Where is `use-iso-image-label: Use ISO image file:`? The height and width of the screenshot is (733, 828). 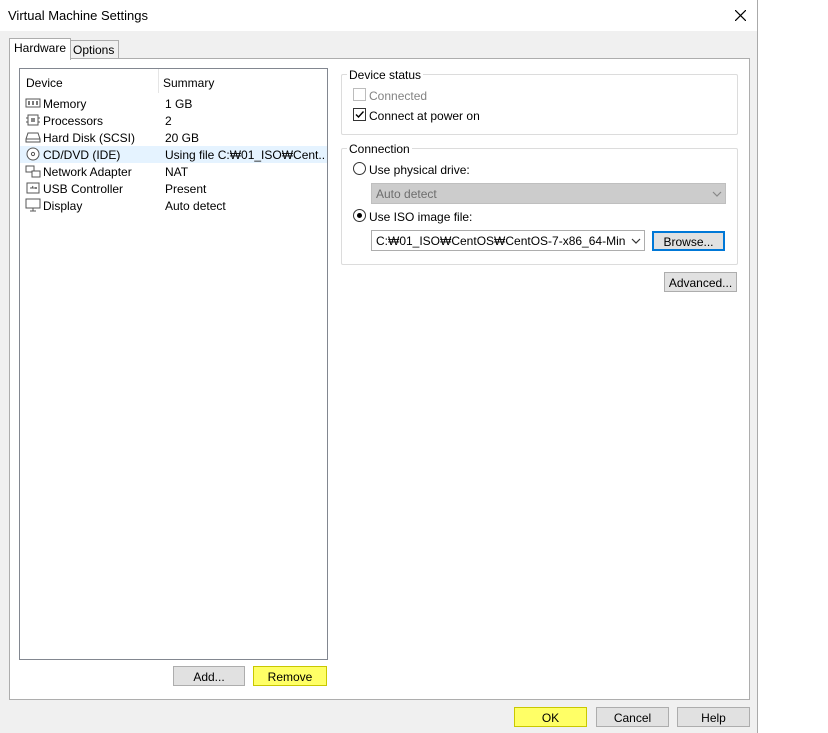
use-iso-image-label: Use ISO image file: is located at coordinates (421, 217).